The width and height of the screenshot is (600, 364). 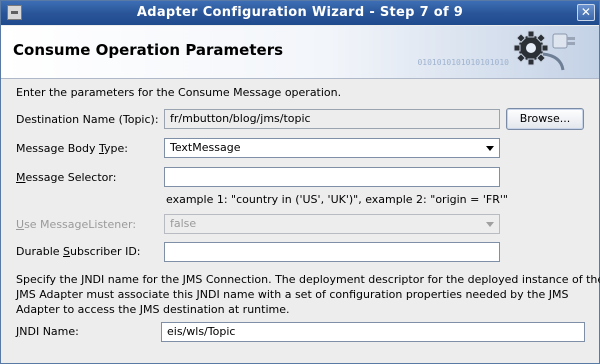 I want to click on body-type-select: TextMessage, so click(x=332, y=148).